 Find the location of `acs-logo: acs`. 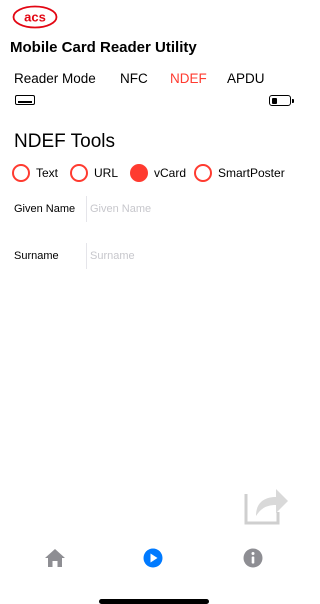

acs-logo: acs is located at coordinates (35, 17).